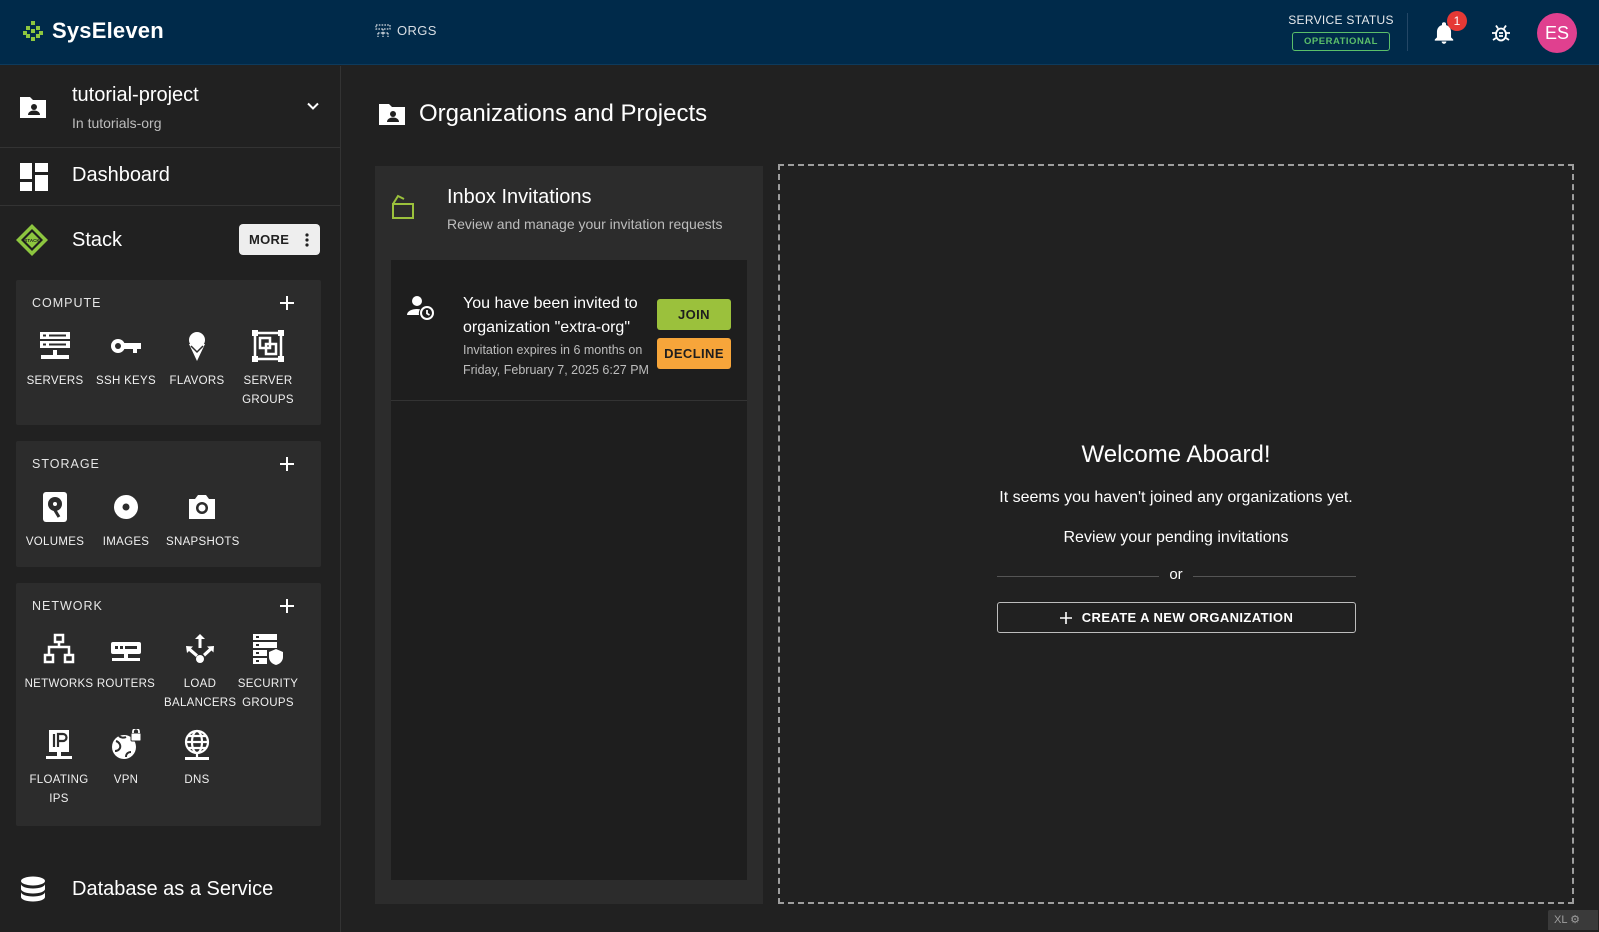 The height and width of the screenshot is (932, 1599). What do you see at coordinates (135, 95) in the screenshot?
I see `project-name: tutorial-project` at bounding box center [135, 95].